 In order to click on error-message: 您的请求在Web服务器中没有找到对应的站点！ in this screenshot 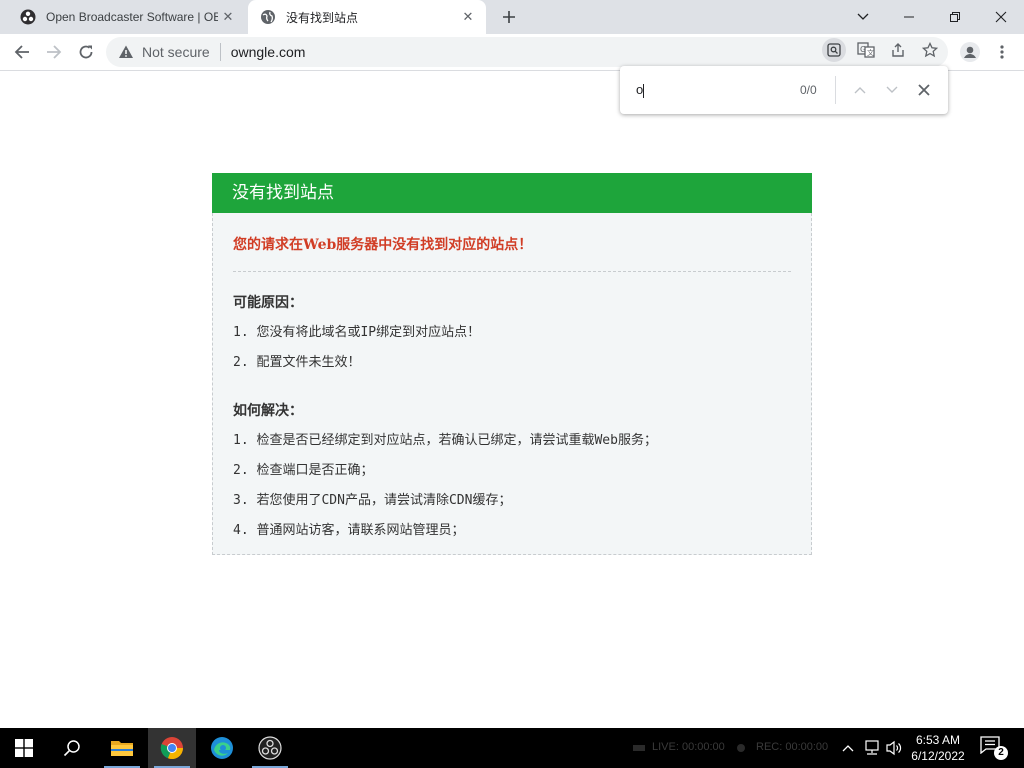, I will do `click(512, 242)`.